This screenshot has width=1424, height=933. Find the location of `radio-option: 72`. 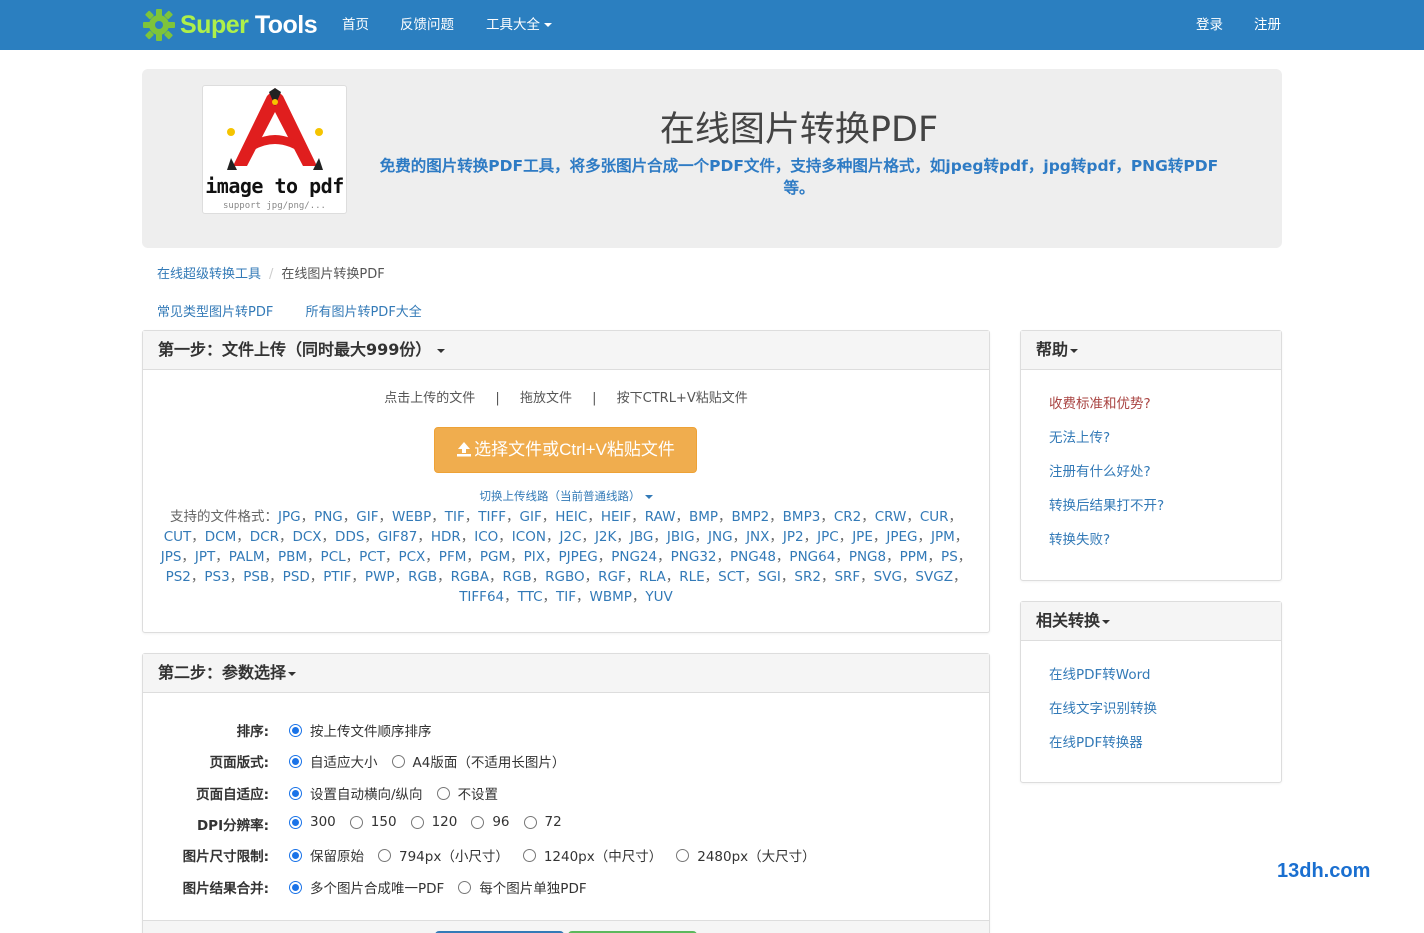

radio-option: 72 is located at coordinates (542, 822).